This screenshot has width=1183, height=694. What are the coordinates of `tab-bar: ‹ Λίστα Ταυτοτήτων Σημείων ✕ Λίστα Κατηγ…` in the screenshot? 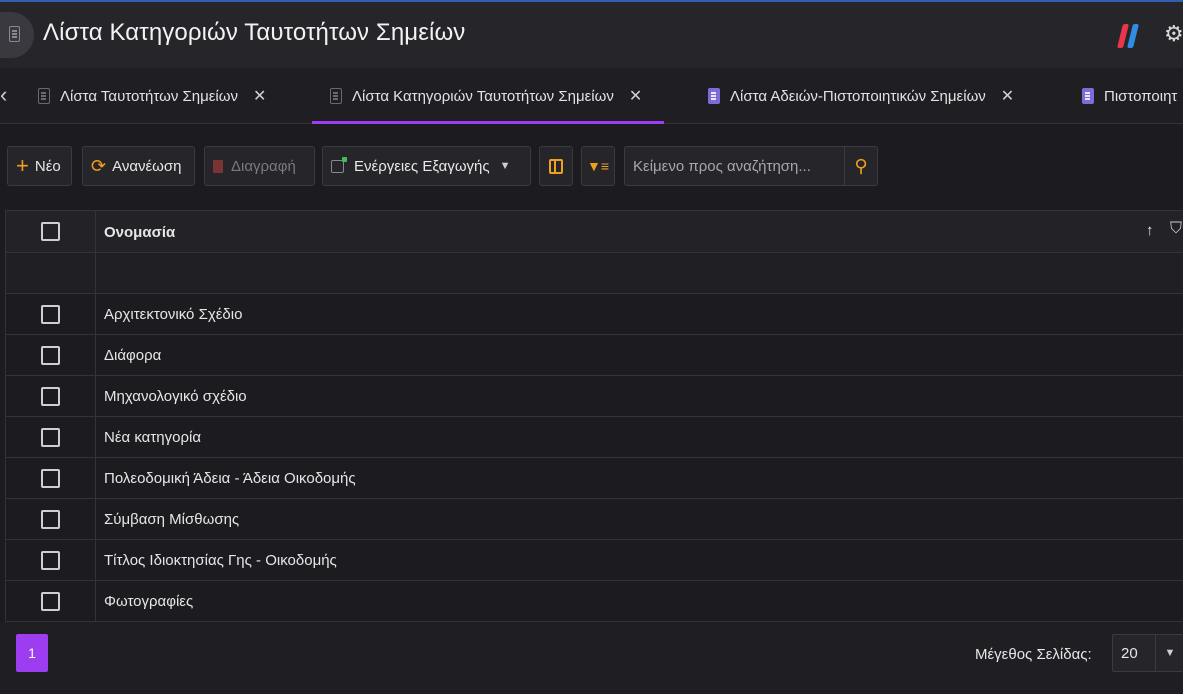 It's located at (591, 96).